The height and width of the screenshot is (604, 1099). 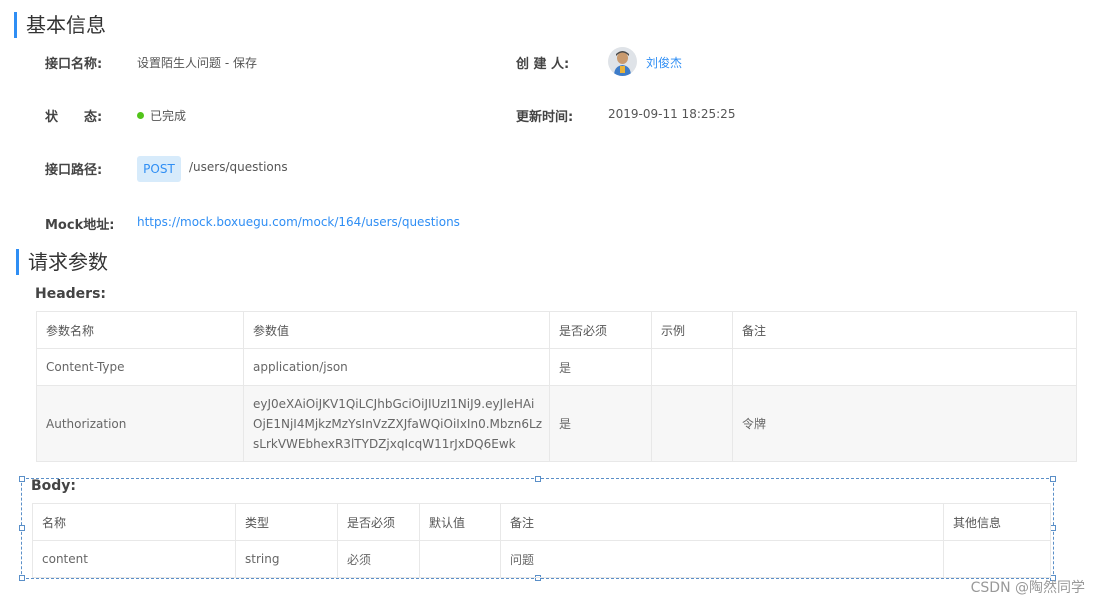 I want to click on table-cell: application/json, so click(x=396, y=367).